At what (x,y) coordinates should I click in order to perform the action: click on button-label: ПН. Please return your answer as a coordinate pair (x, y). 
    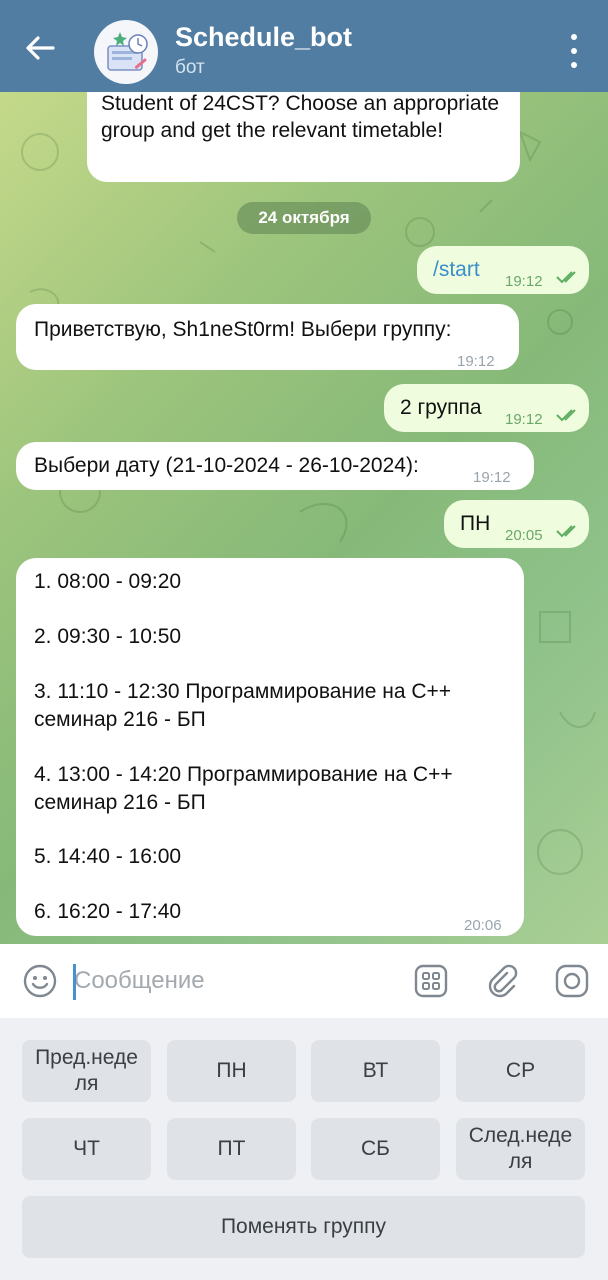
    Looking at the image, I should click on (231, 1070).